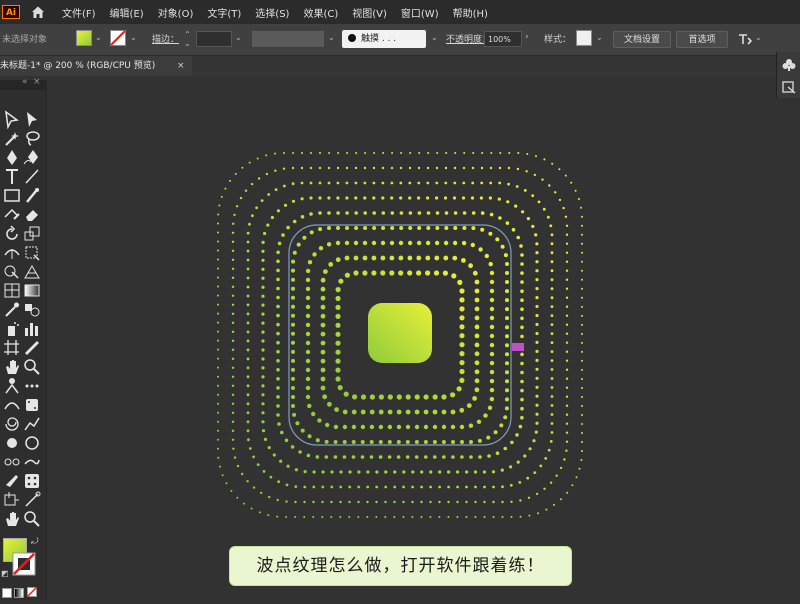 The width and height of the screenshot is (800, 604). I want to click on paintbrush-tool-icon, so click(32, 195).